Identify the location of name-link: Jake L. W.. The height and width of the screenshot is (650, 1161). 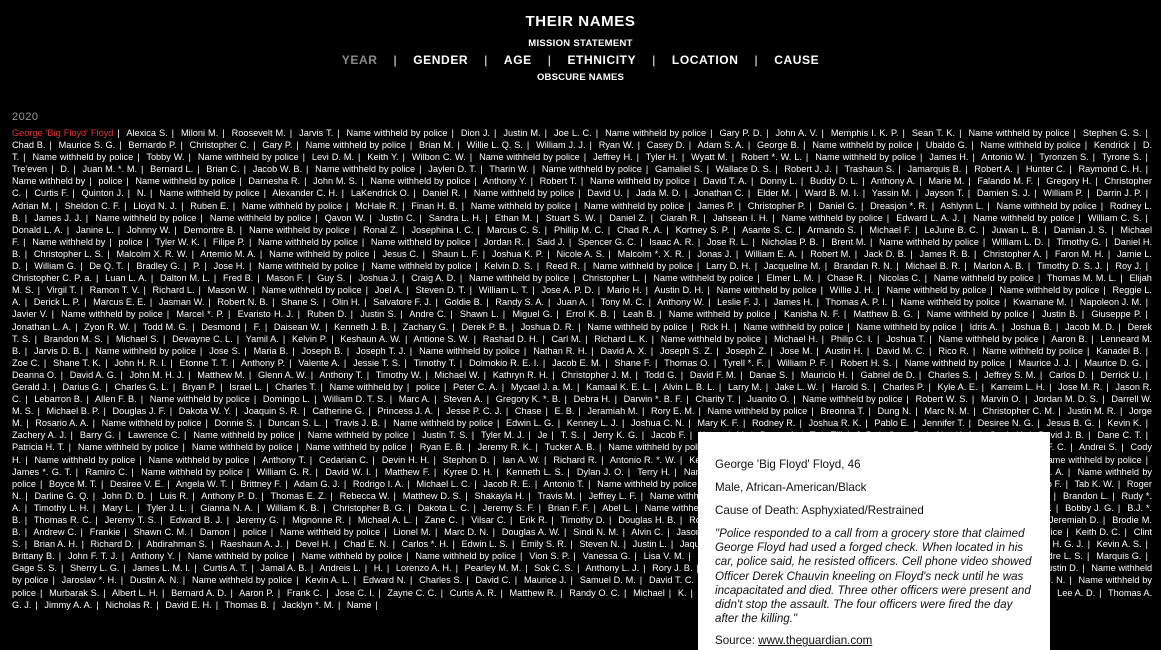
(796, 387).